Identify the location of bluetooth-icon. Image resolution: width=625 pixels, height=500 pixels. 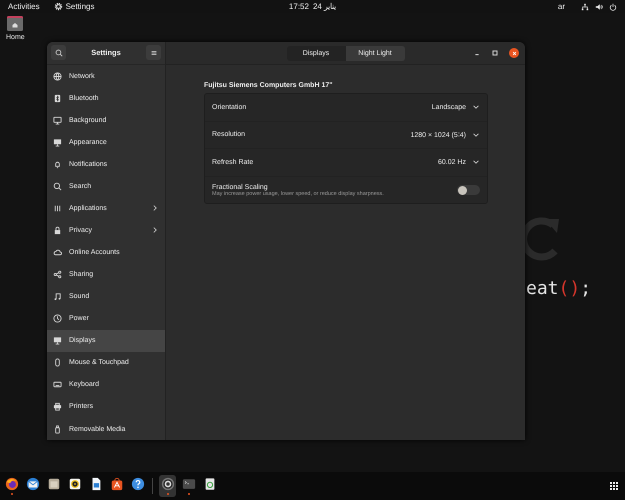
(57, 98).